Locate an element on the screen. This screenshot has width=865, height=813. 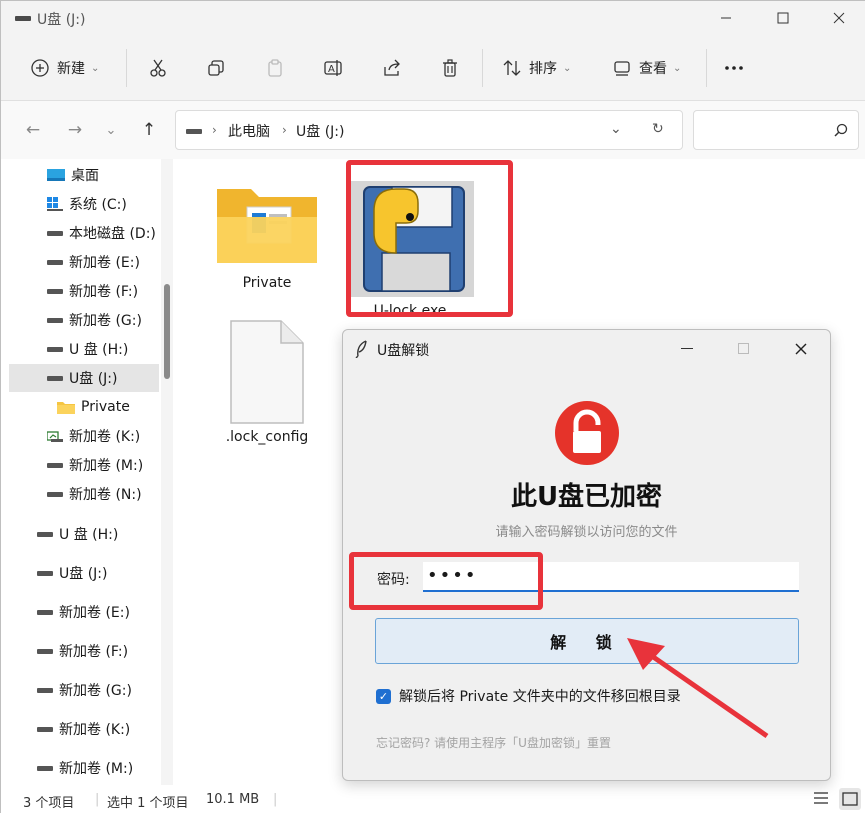
file-name: Private is located at coordinates (267, 283).